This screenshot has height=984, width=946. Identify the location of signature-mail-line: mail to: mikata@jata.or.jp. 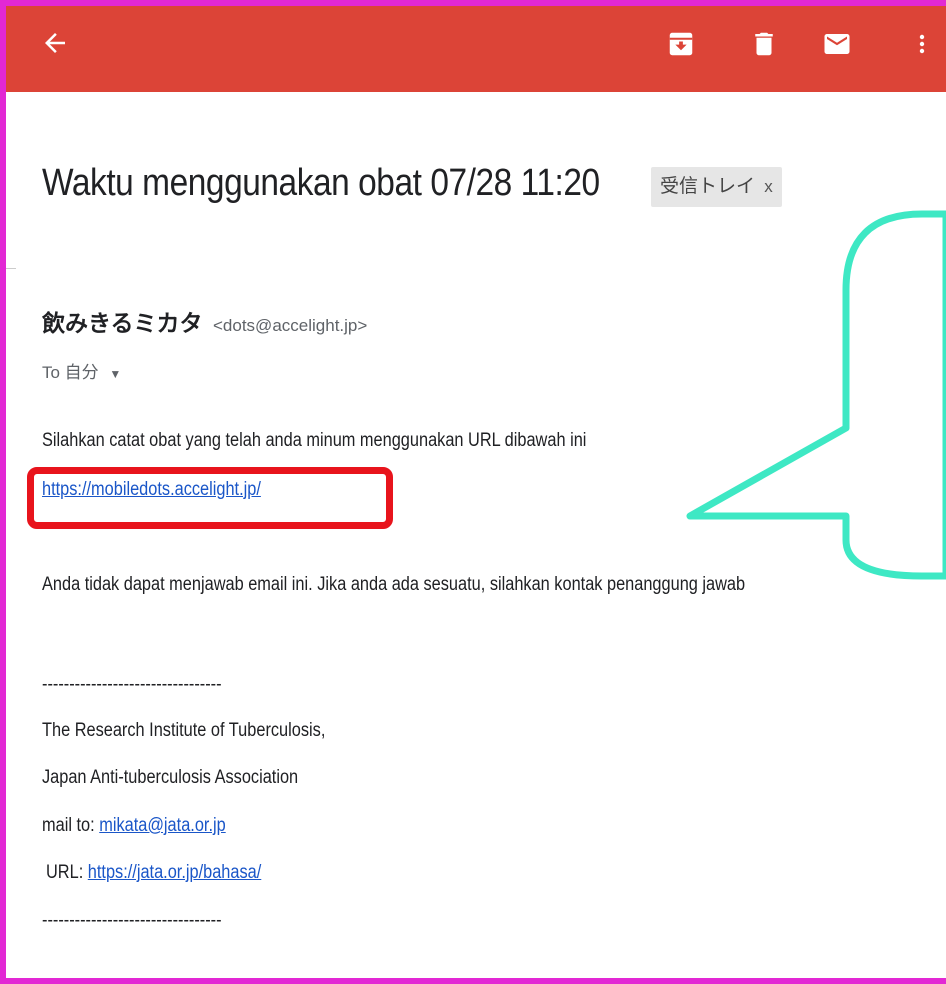
(134, 826).